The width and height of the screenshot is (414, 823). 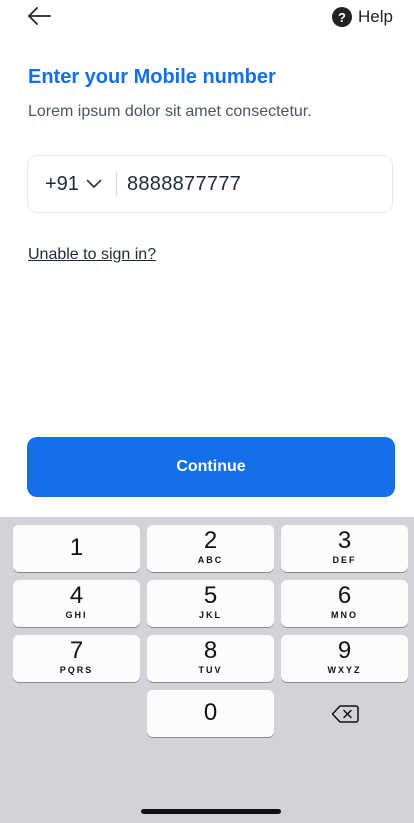 I want to click on key-2-digit: 2, so click(x=210, y=540).